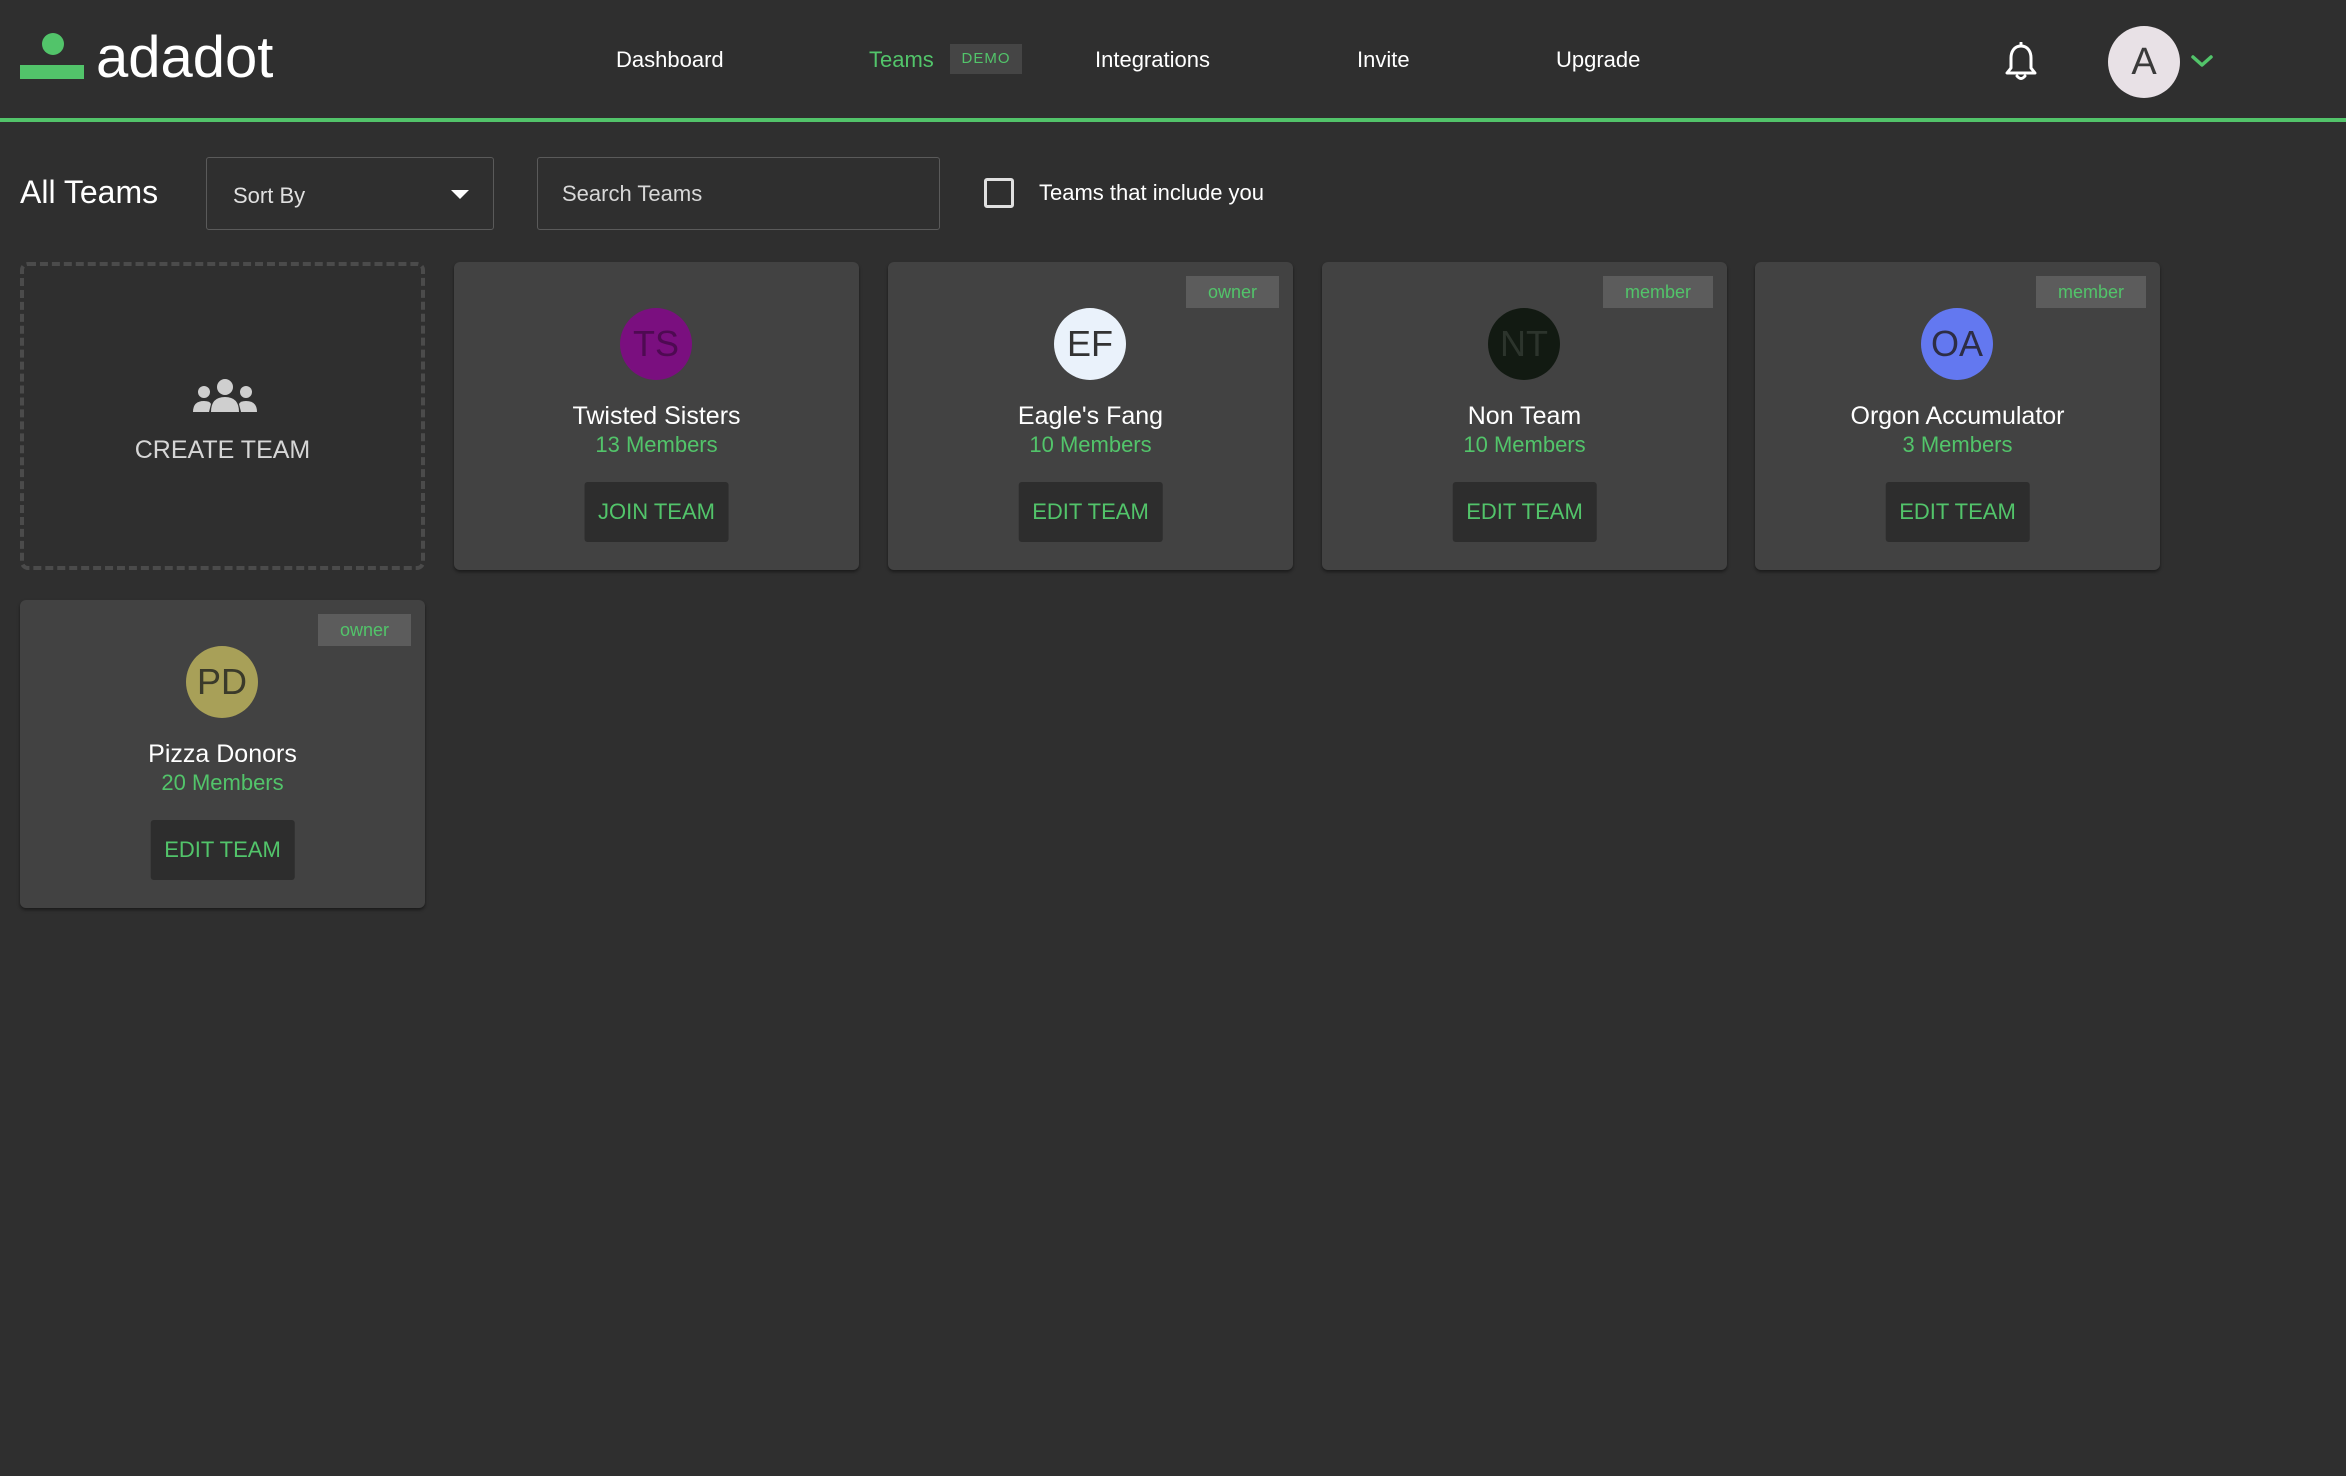 The height and width of the screenshot is (1476, 2346). I want to click on team-avatar: TS, so click(656, 344).